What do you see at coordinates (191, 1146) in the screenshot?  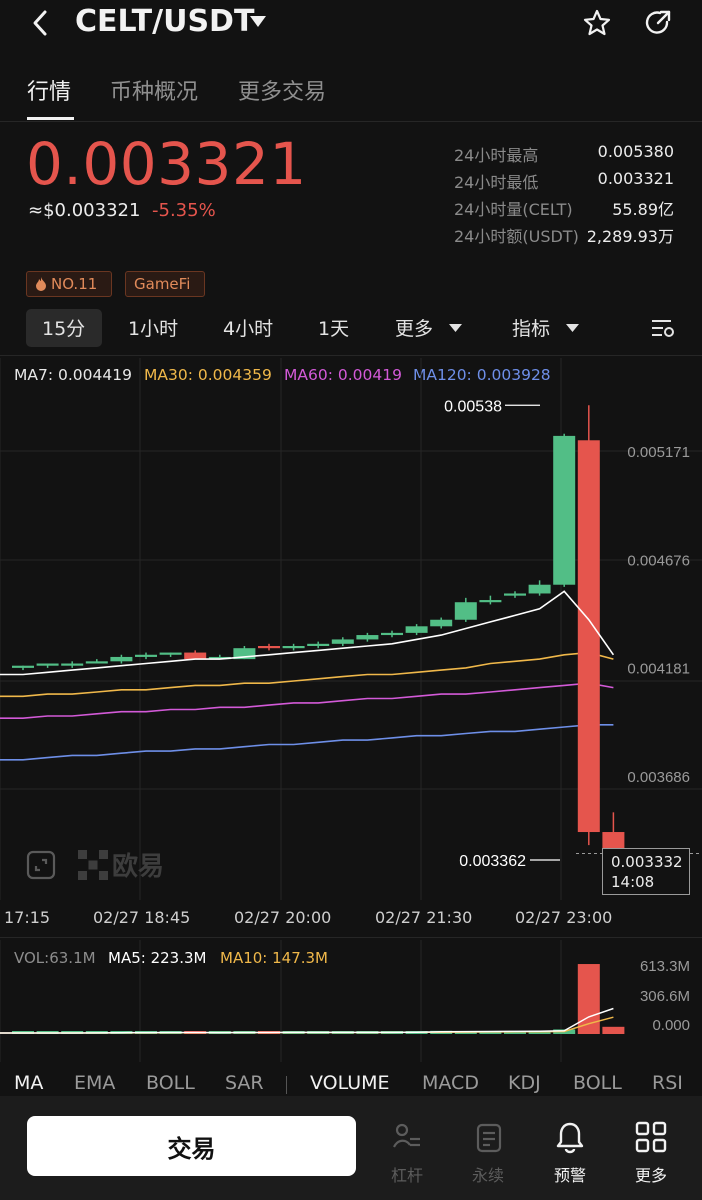 I see `trade-button: 交易` at bounding box center [191, 1146].